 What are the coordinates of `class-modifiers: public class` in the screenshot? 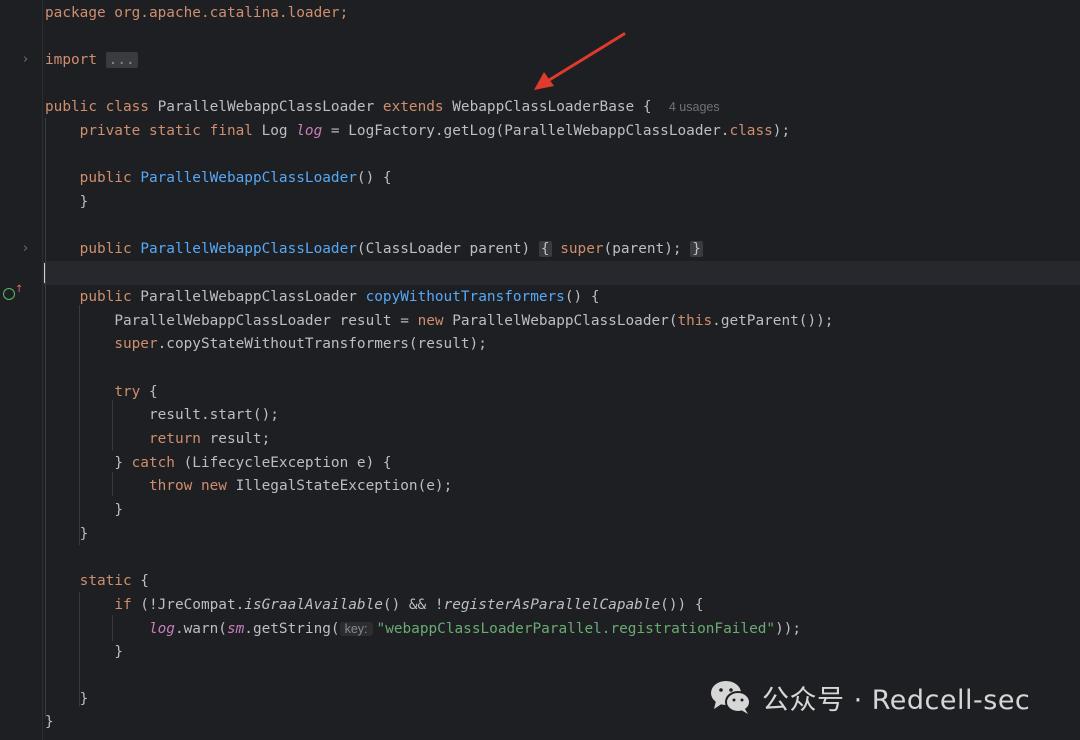 It's located at (97, 107).